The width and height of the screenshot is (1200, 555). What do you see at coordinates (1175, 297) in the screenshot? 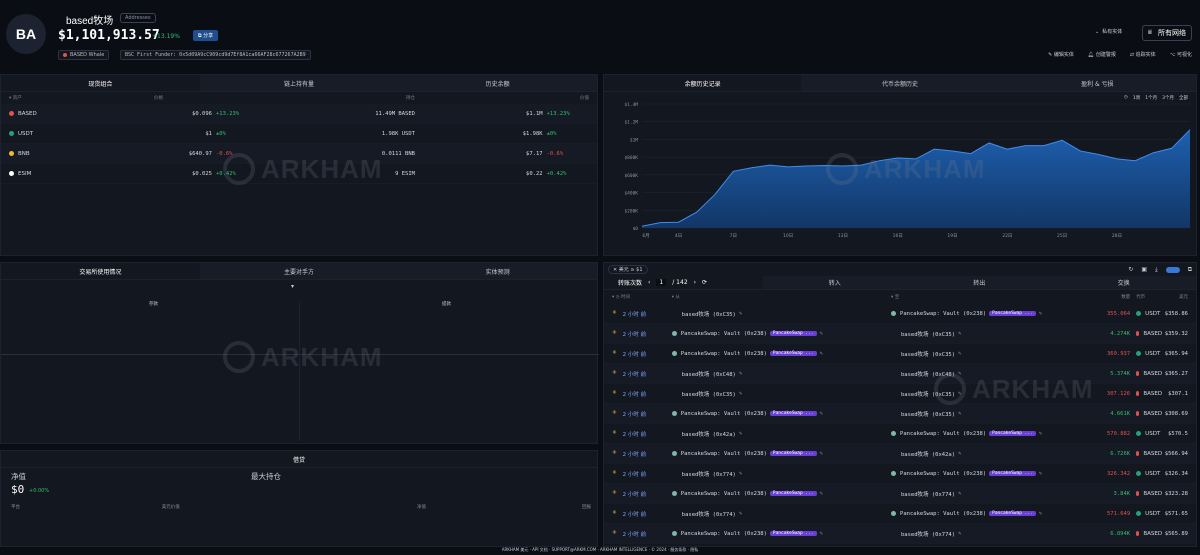
I see `col-usd: 美元` at bounding box center [1175, 297].